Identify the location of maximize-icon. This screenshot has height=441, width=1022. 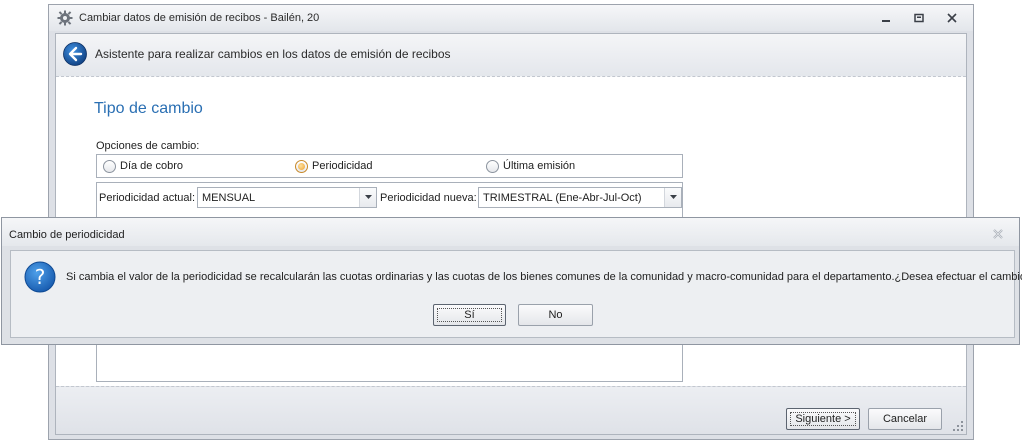
(919, 18).